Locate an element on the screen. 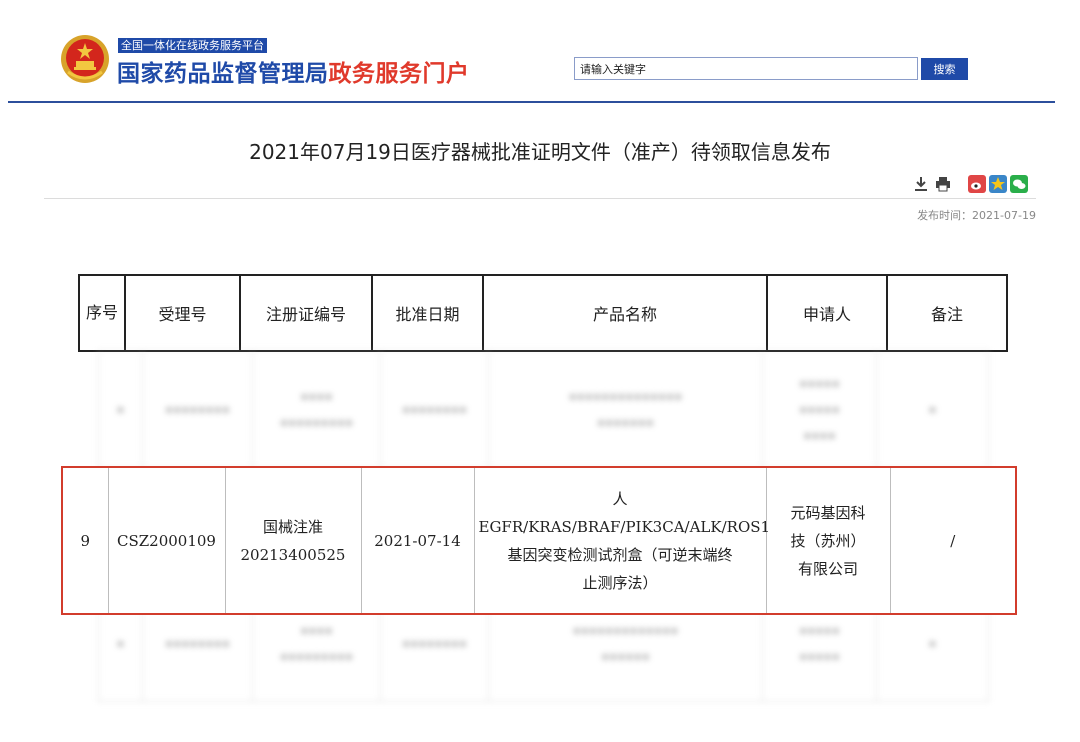 The image size is (1080, 742). qzone-icon is located at coordinates (998, 184).